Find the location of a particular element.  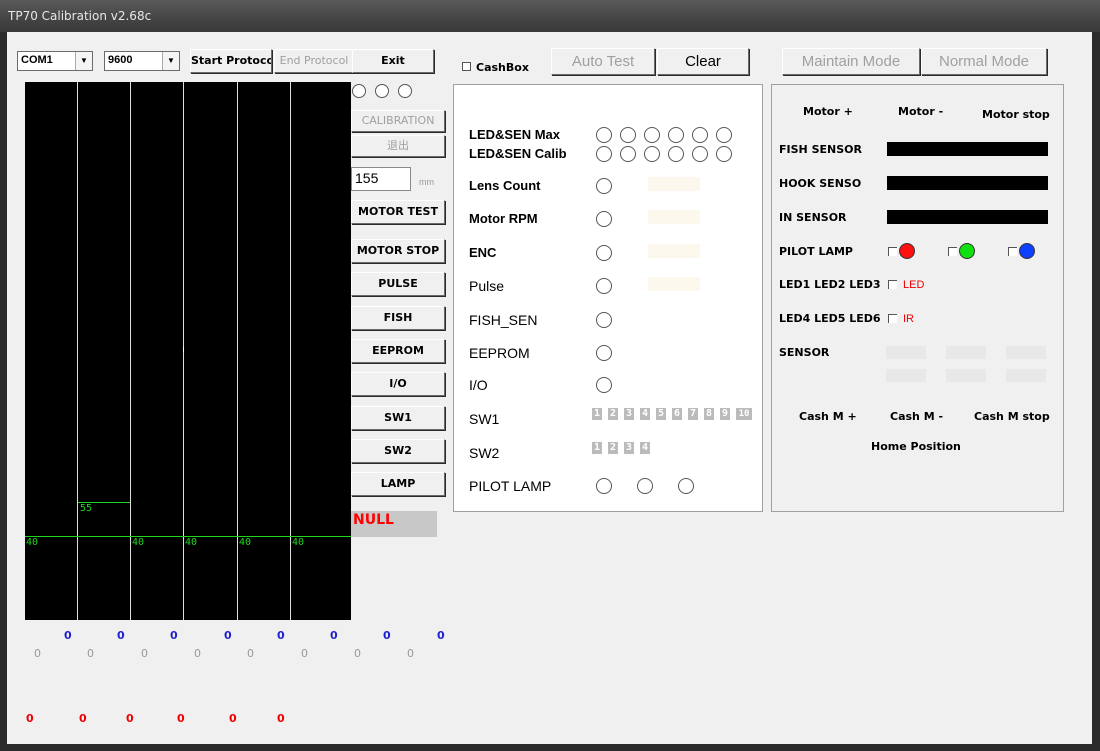

com-port-select: COM1 ▼ is located at coordinates (55, 61).